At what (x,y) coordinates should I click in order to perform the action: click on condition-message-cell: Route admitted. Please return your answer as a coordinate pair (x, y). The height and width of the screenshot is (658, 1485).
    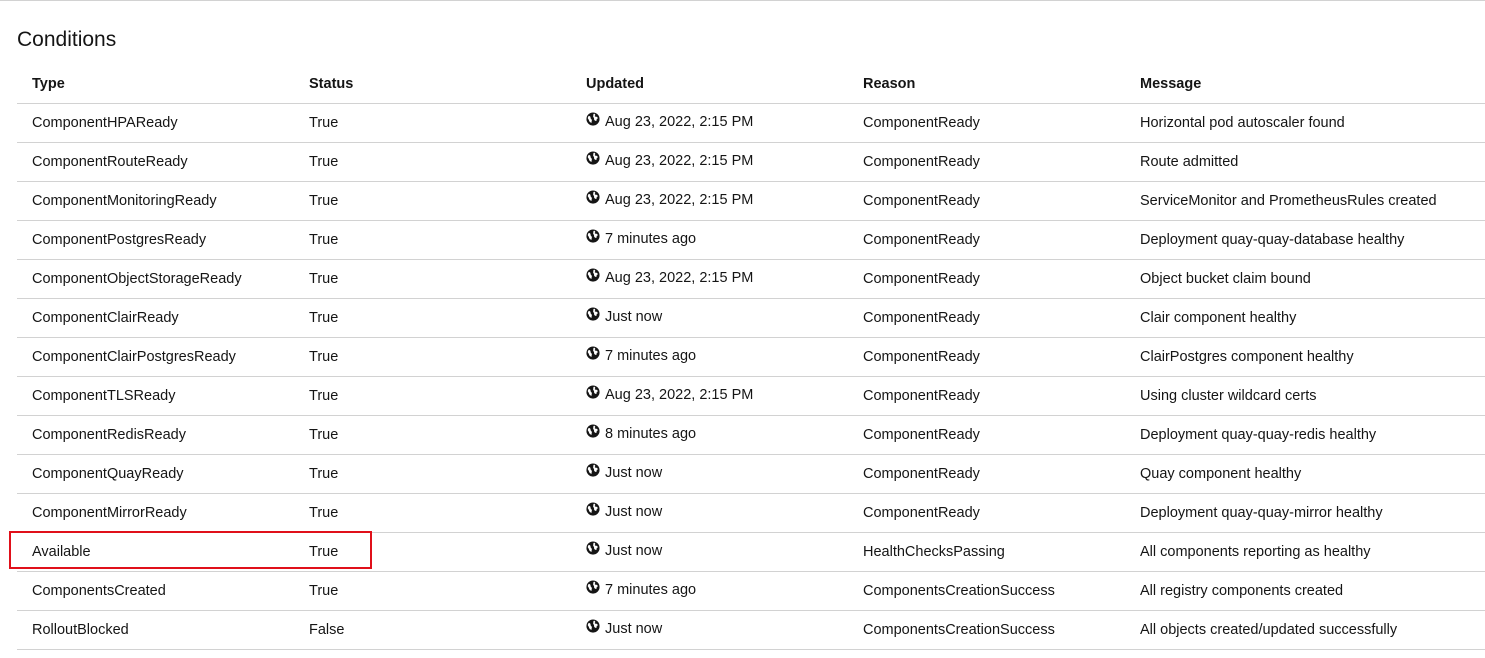
    Looking at the image, I should click on (1305, 162).